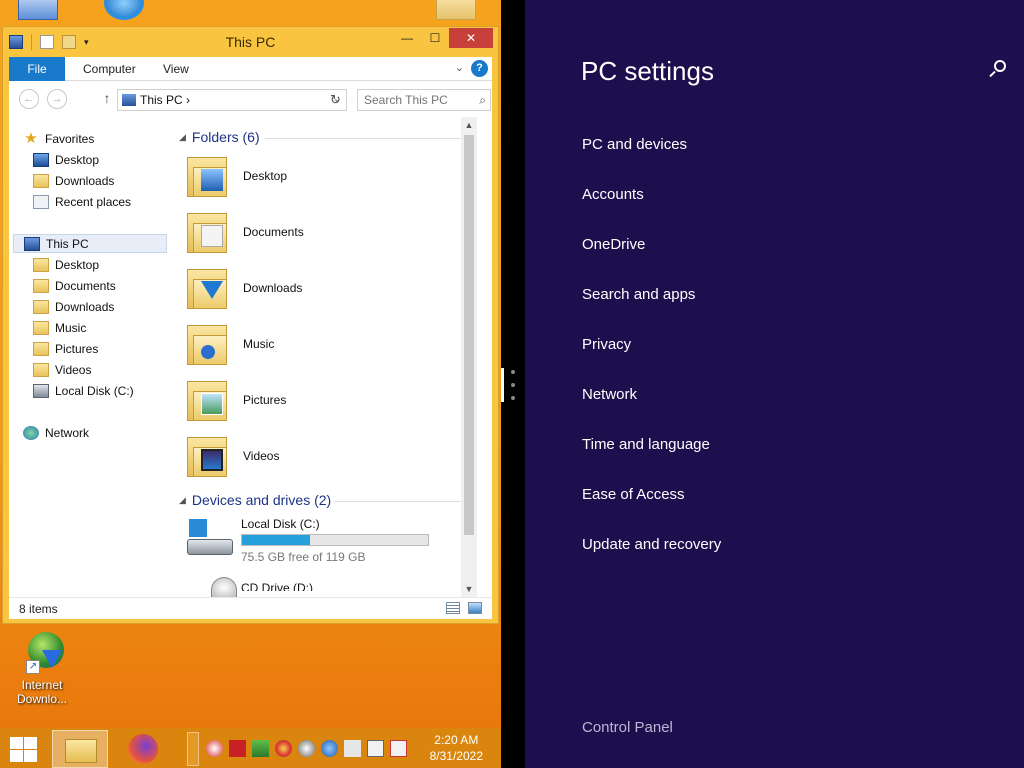 The height and width of the screenshot is (768, 1024). I want to click on large-icons-view-icon, so click(475, 608).